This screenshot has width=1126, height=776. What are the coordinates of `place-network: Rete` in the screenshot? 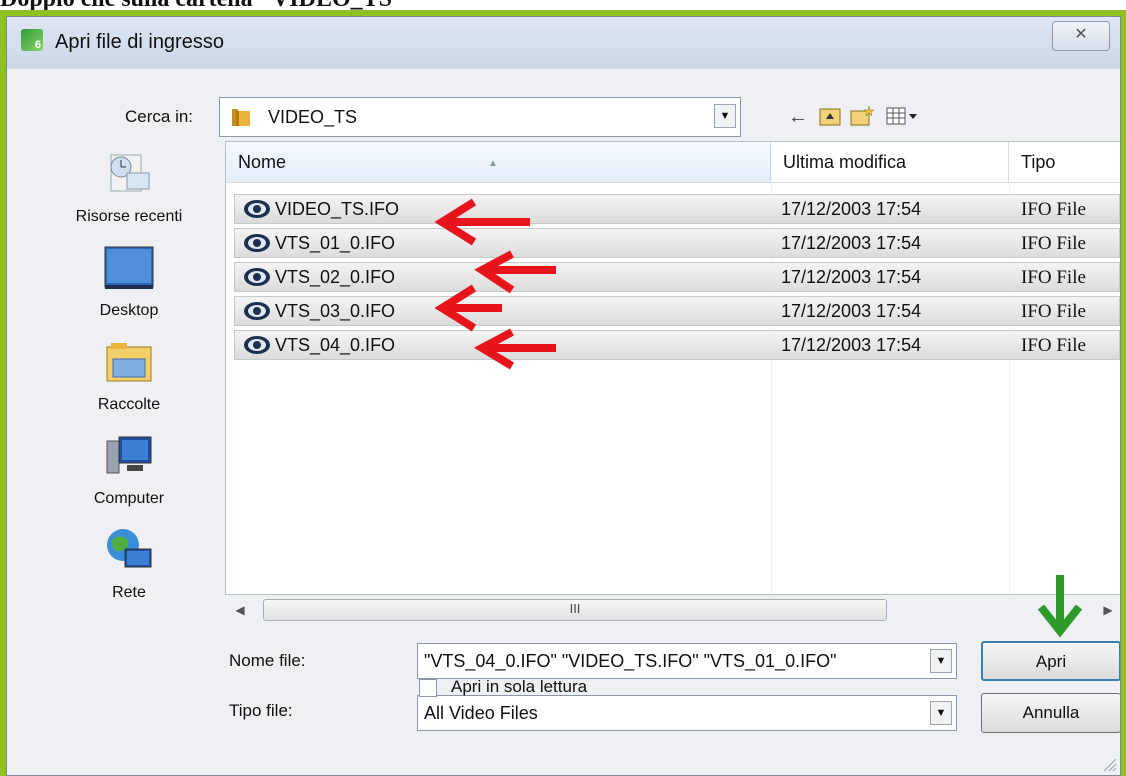 It's located at (129, 563).